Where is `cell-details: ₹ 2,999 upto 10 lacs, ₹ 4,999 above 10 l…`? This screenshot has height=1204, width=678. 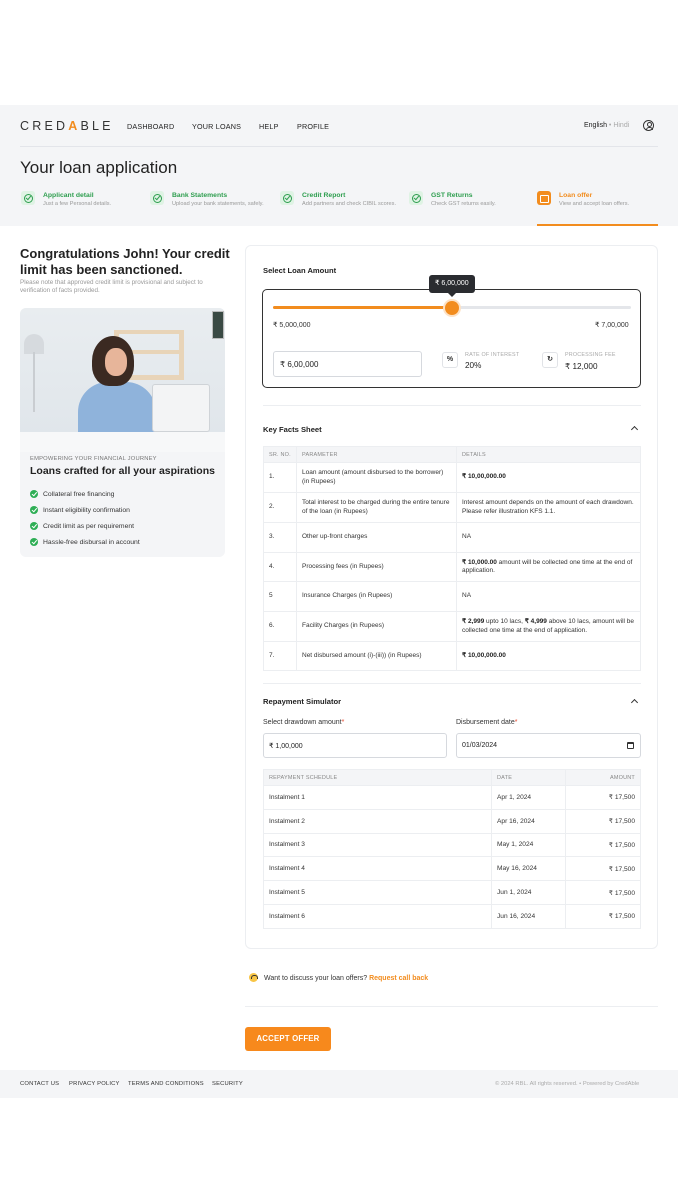
cell-details: ₹ 2,999 upto 10 lacs, ₹ 4,999 above 10 l… is located at coordinates (548, 626).